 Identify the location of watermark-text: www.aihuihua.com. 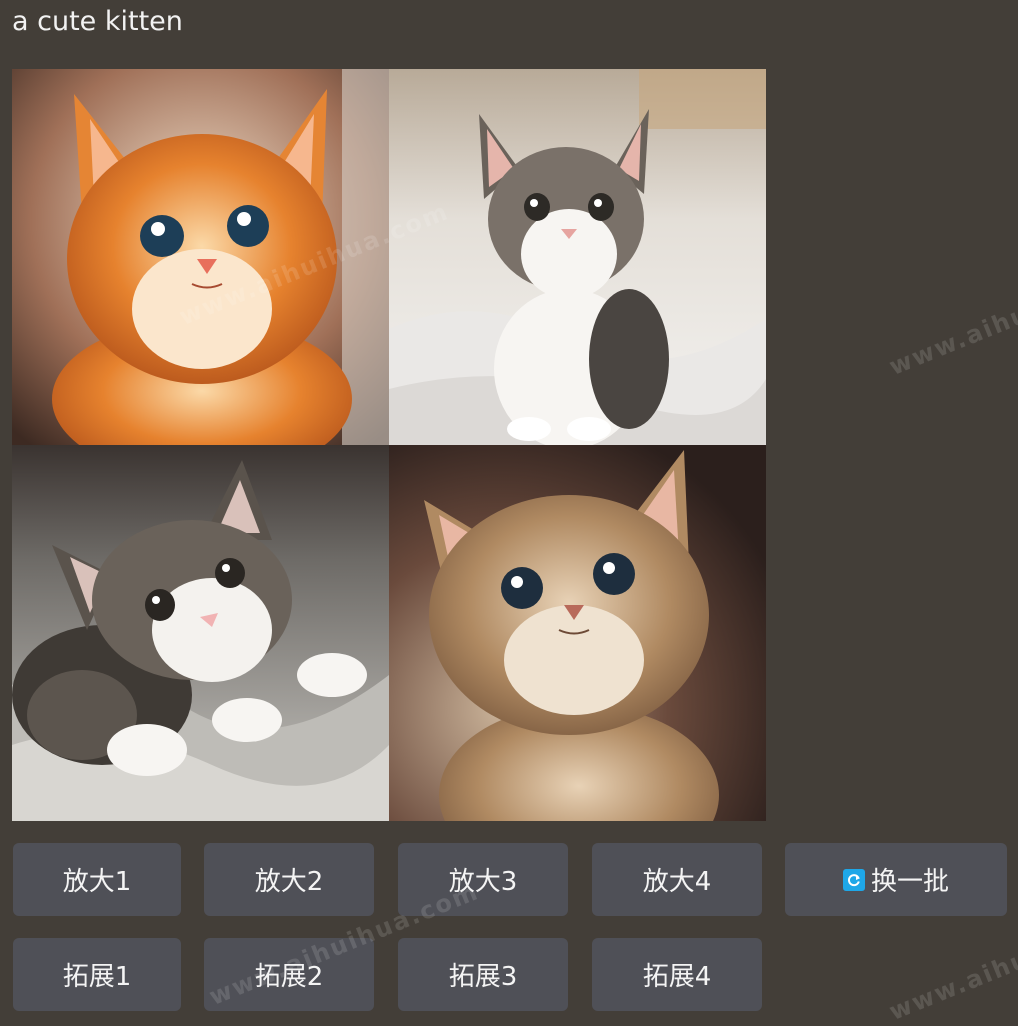
(951, 314).